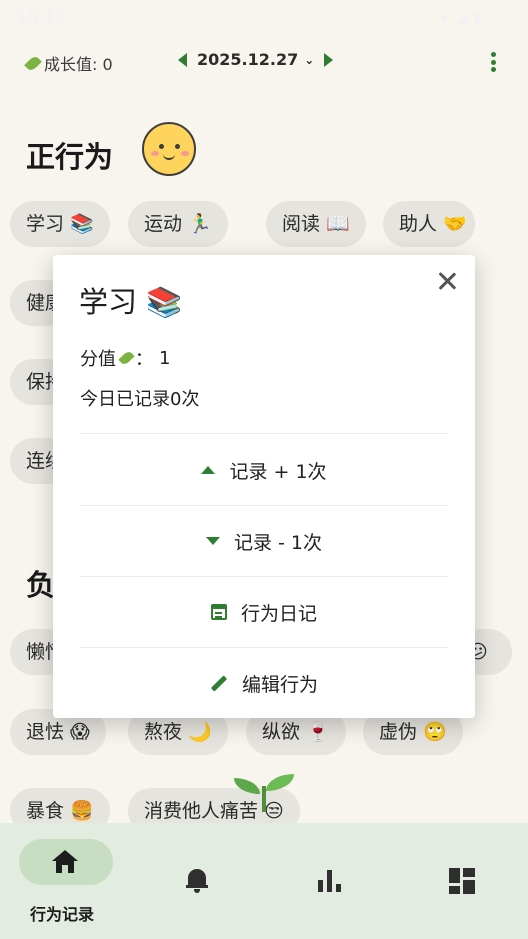 The height and width of the screenshot is (939, 528). What do you see at coordinates (218, 612) in the screenshot?
I see `calendar-icon` at bounding box center [218, 612].